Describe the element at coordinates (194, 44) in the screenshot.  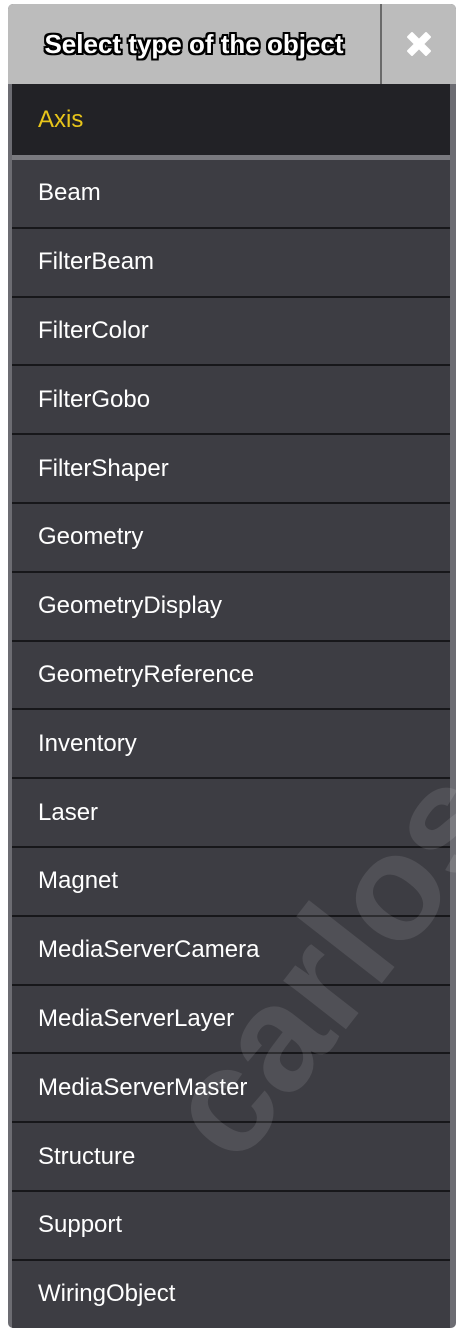
I see `dialog-title: Select type of the object` at that location.